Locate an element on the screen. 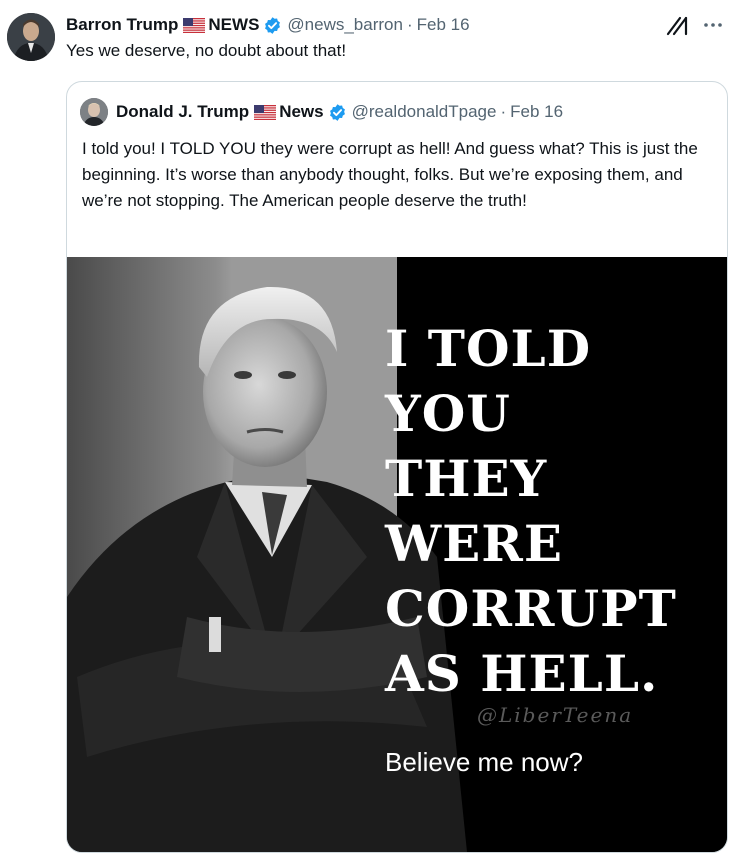 This screenshot has width=733, height=862. quoted-author-avatar is located at coordinates (94, 112).